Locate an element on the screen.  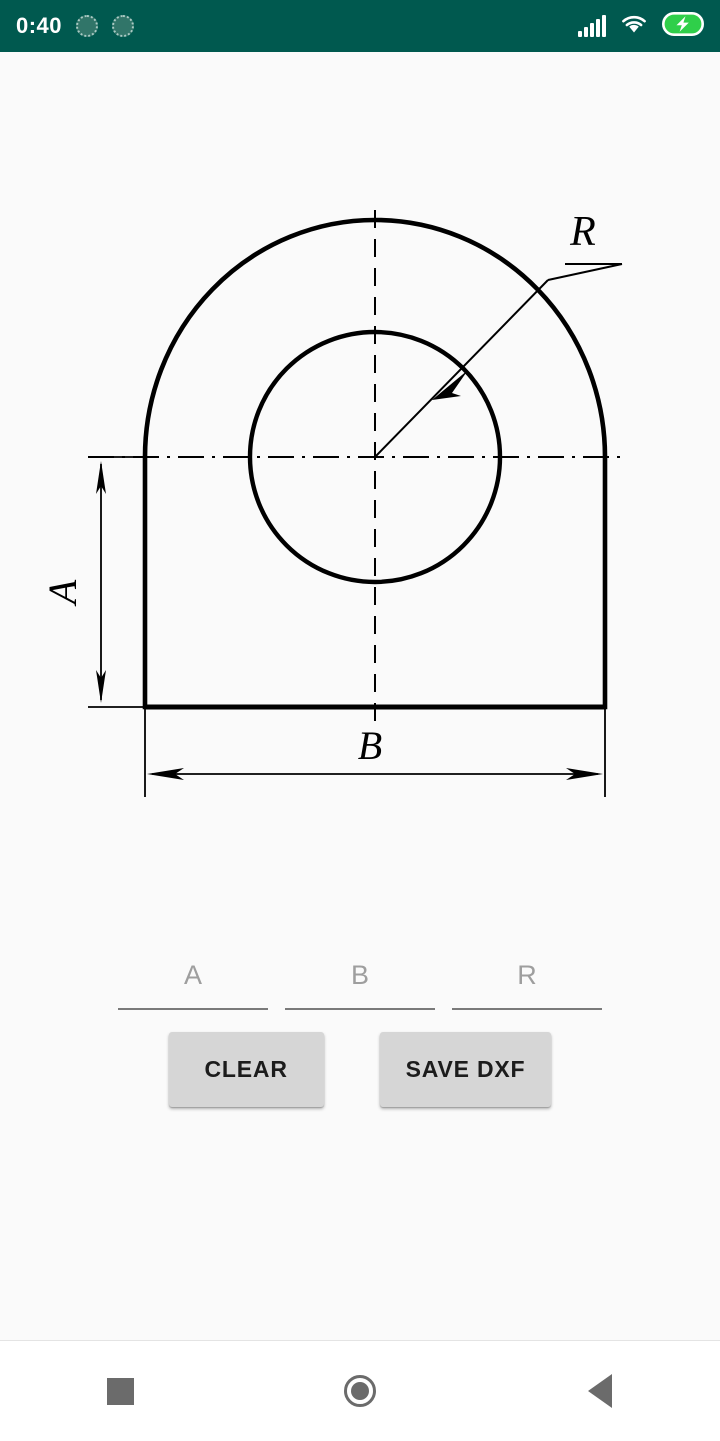
back-button is located at coordinates (600, 1391).